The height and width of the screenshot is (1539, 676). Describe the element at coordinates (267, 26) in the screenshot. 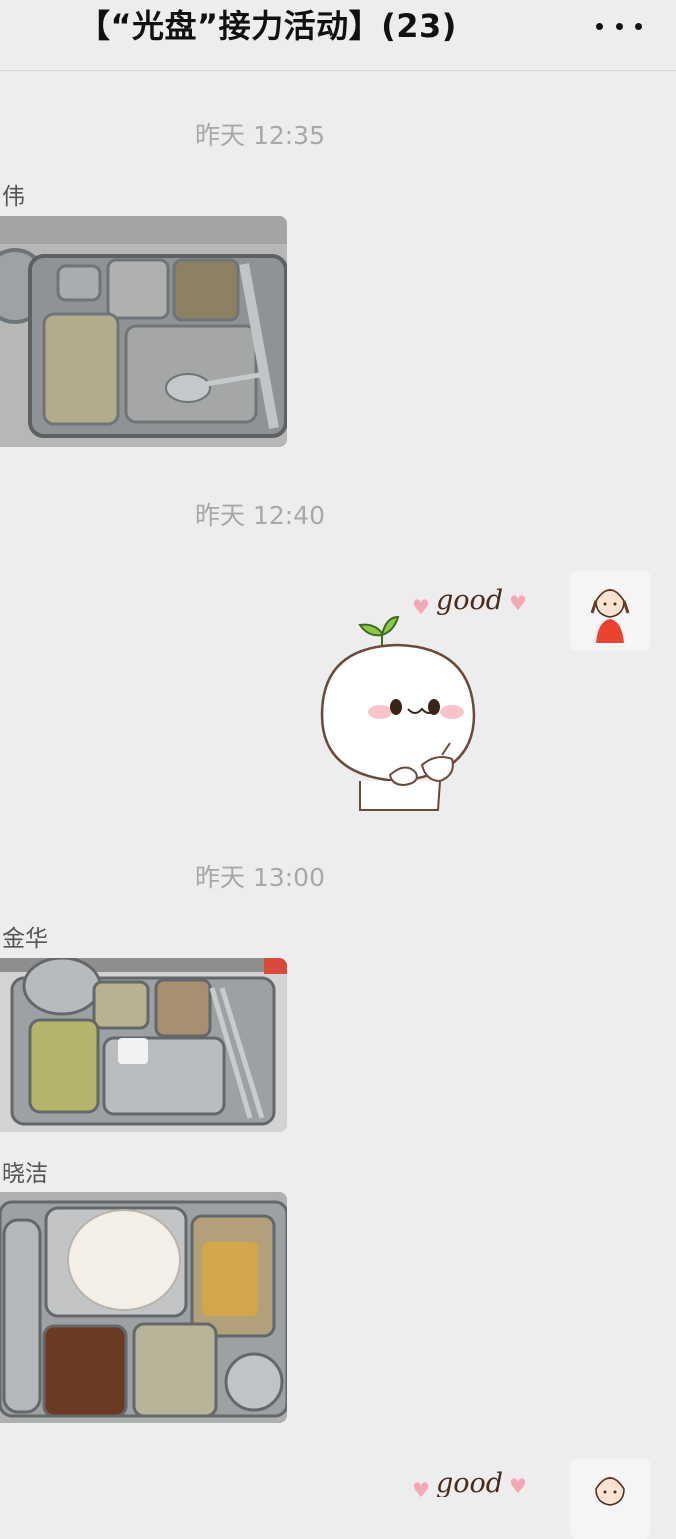

I see `chat-title: 【“光盘”接力活动】(23)` at that location.